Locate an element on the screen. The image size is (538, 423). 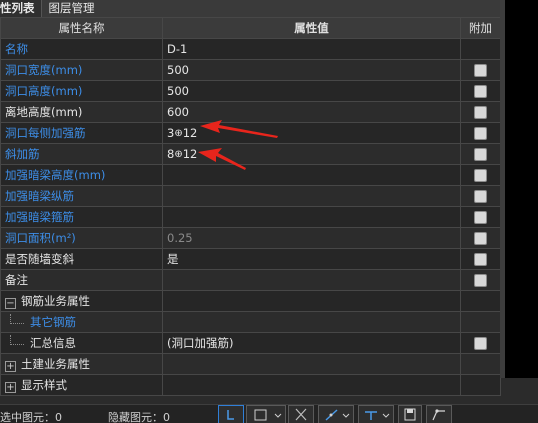
property-name: 洞口每侧加强筋 is located at coordinates (81, 133).